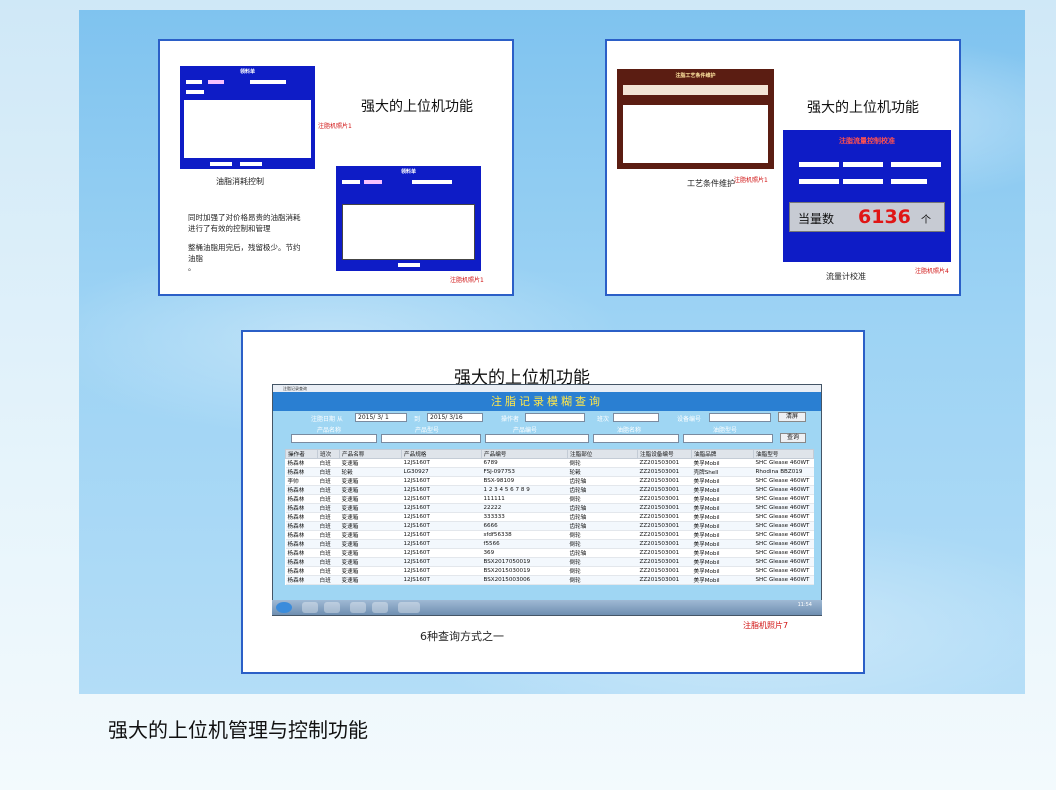 The height and width of the screenshot is (790, 1056). What do you see at coordinates (301, 481) in the screenshot?
I see `table-cell: 李帅` at bounding box center [301, 481].